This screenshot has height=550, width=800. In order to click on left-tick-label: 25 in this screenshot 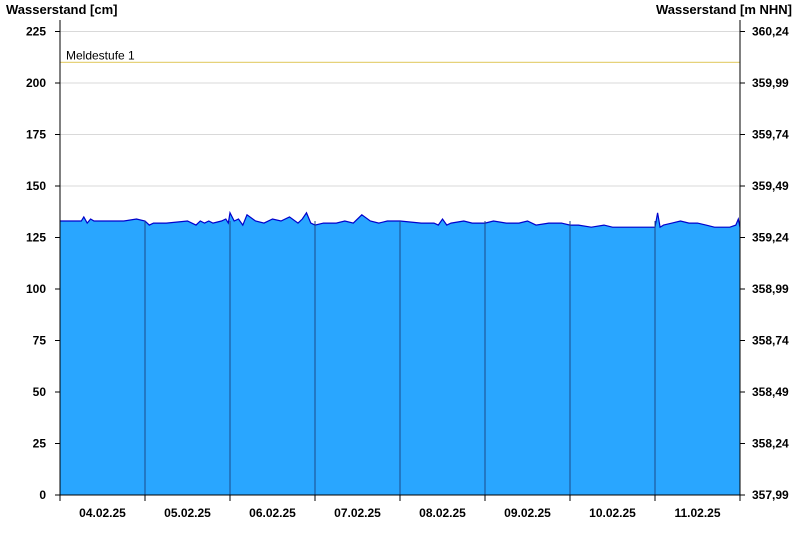, I will do `click(40, 444)`.